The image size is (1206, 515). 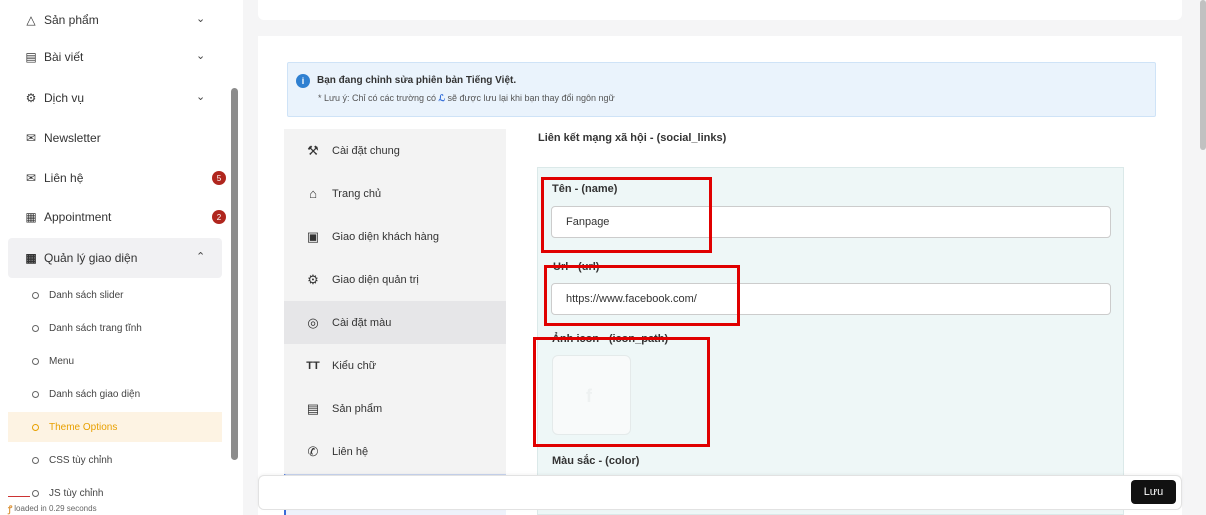 I want to click on info-title: Bạn đang chỉnh sửa phiên bản Tiếng Việt., so click(x=417, y=80).